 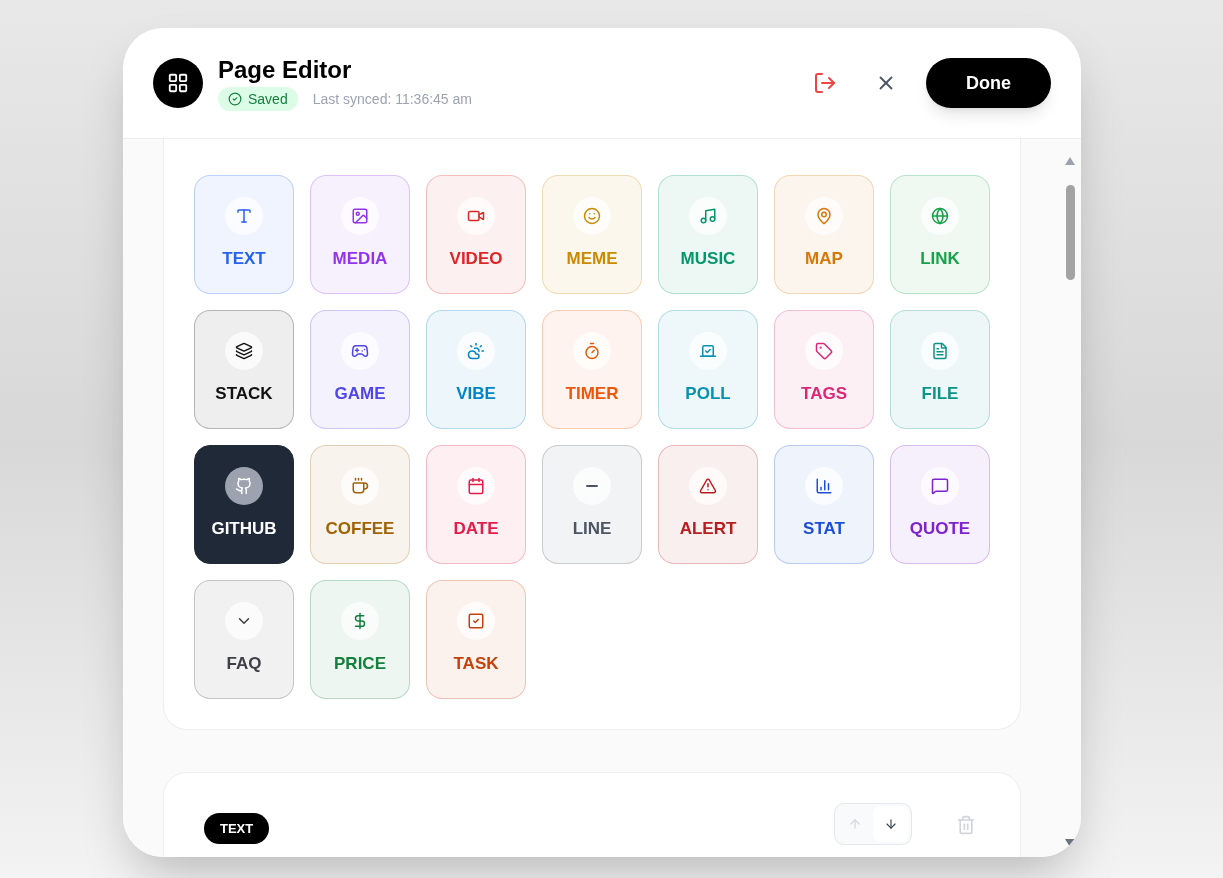 What do you see at coordinates (940, 351) in the screenshot?
I see `document-icon` at bounding box center [940, 351].